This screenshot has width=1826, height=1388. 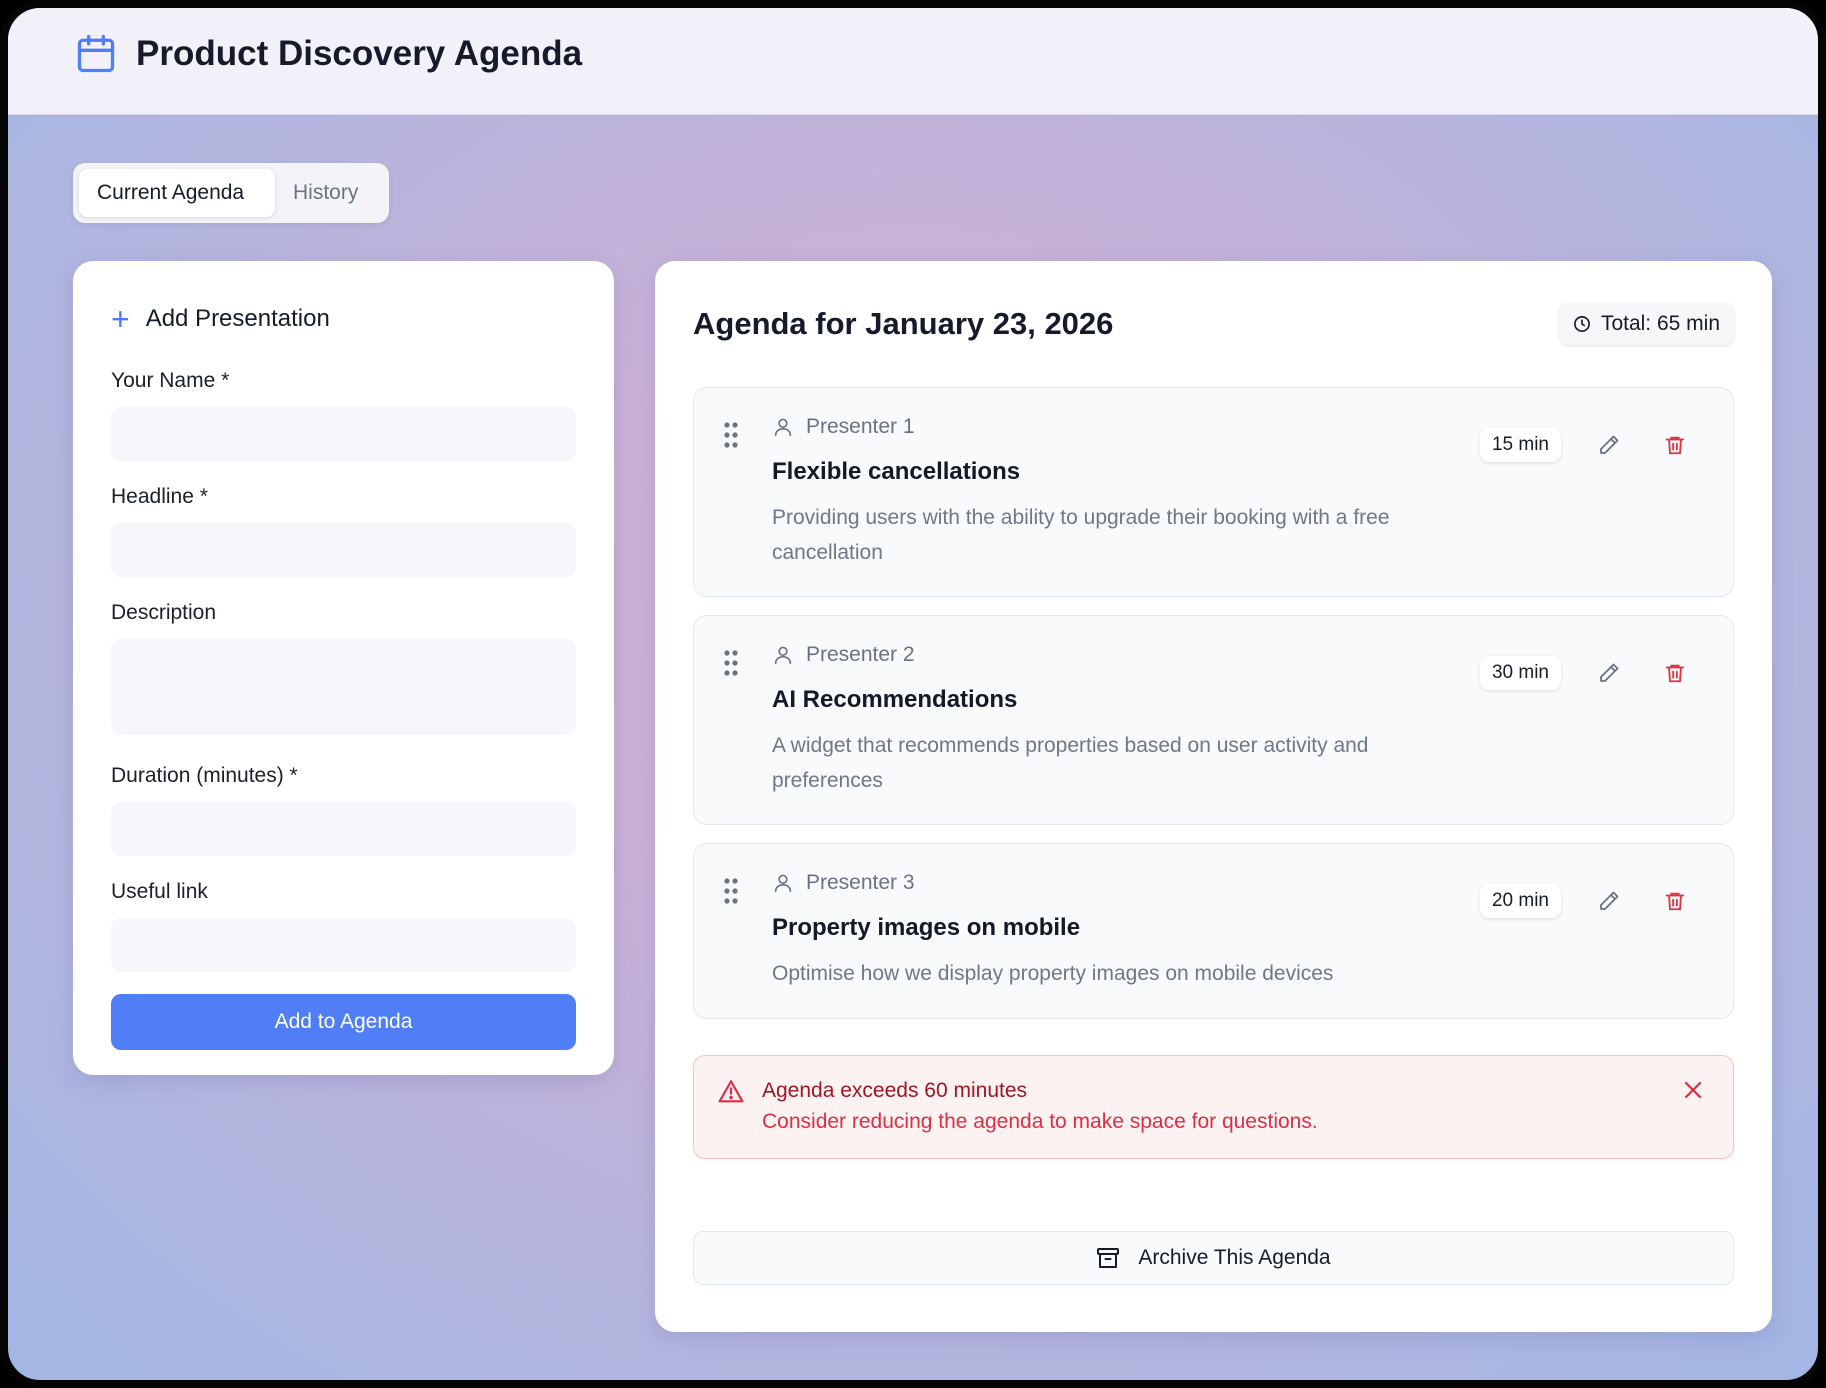 What do you see at coordinates (1587, 445) in the screenshot?
I see `item-actions: 15 min` at bounding box center [1587, 445].